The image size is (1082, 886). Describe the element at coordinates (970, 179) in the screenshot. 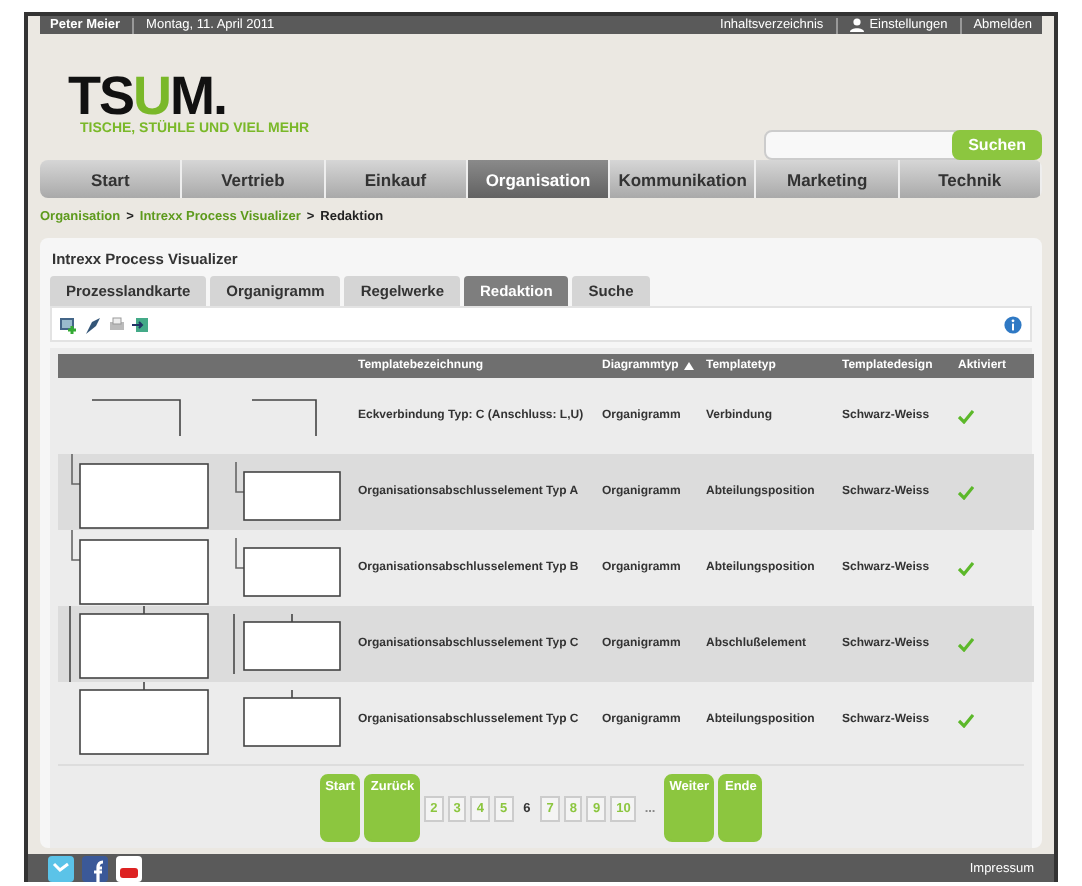

I see `nav-tab: Technik` at that location.